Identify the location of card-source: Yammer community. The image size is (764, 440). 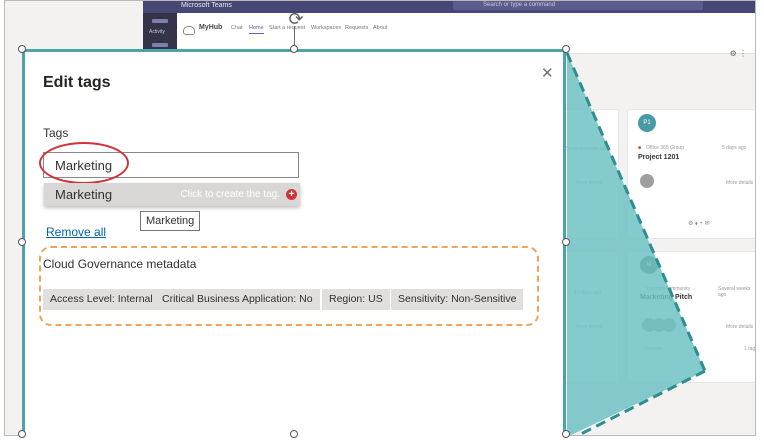
(668, 289).